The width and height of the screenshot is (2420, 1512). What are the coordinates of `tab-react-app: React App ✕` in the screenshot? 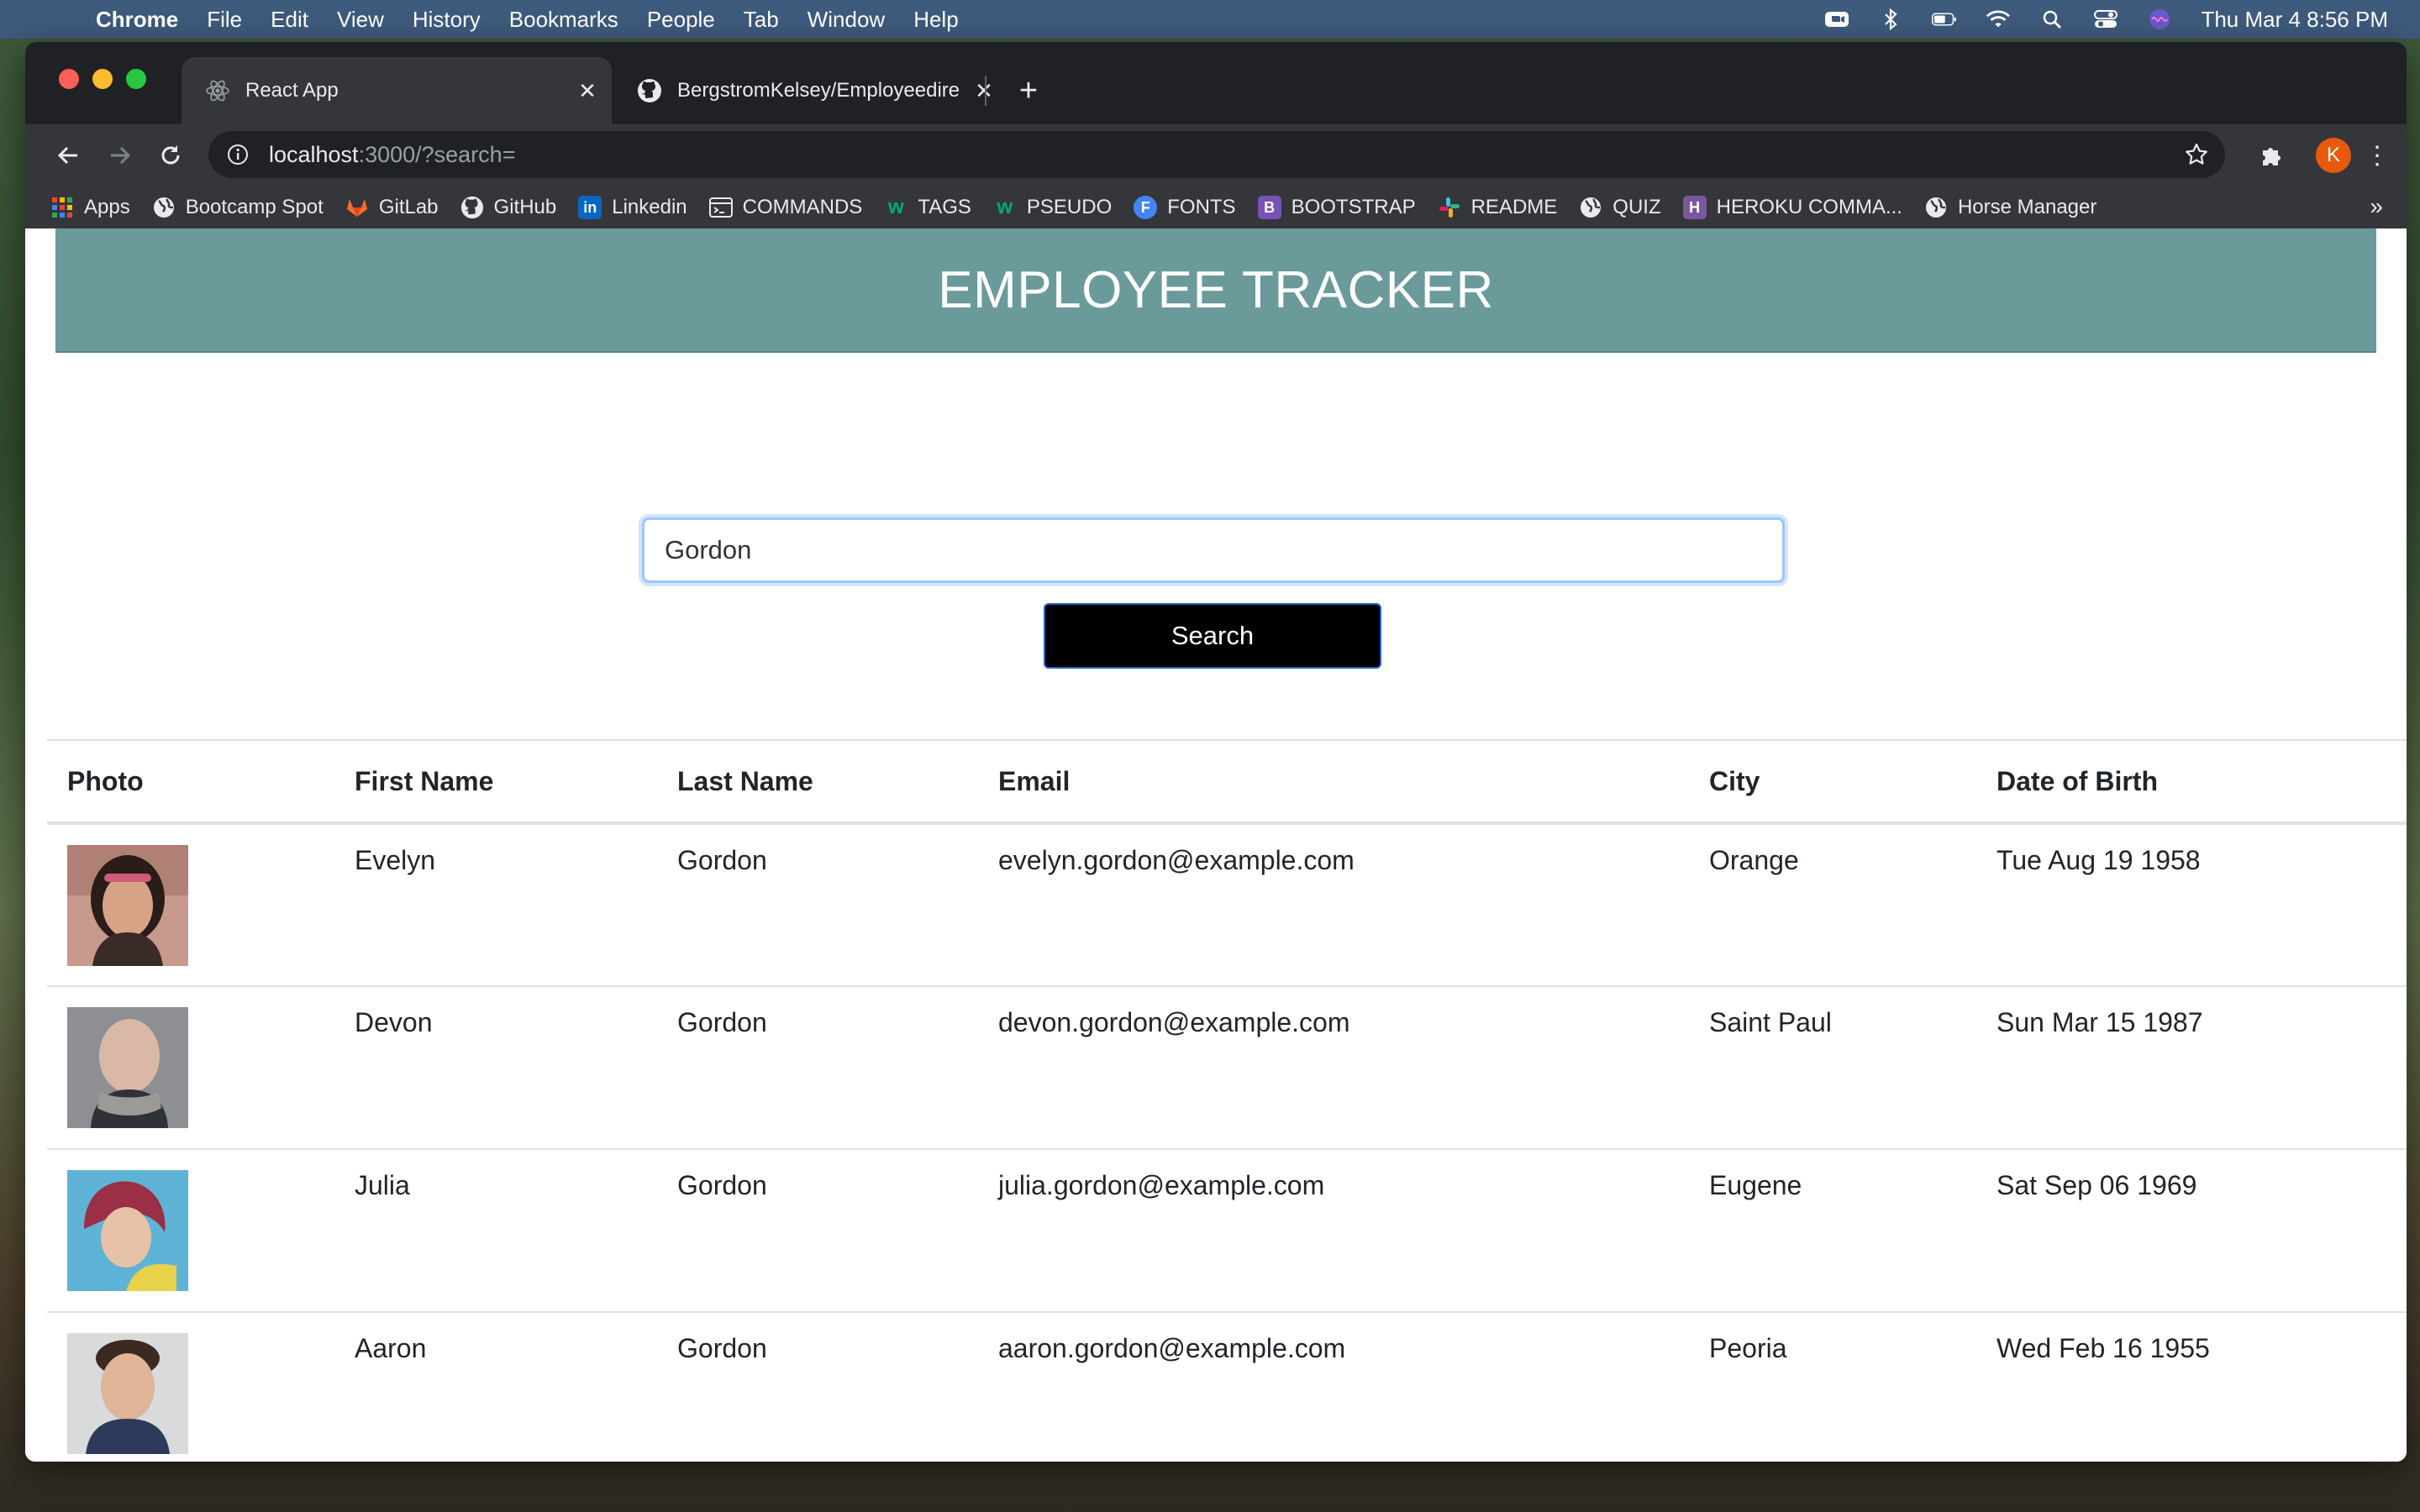 It's located at (397, 90).